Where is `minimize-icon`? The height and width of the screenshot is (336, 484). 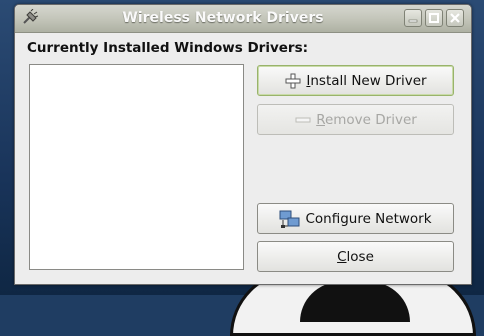
minimize-icon is located at coordinates (413, 21).